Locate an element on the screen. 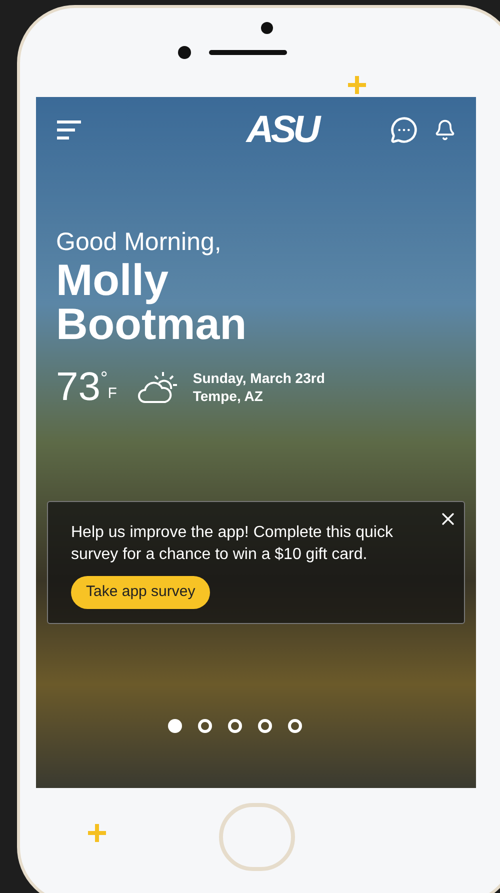 Image resolution: width=500 pixels, height=893 pixels. temperature-unit: F is located at coordinates (112, 394).